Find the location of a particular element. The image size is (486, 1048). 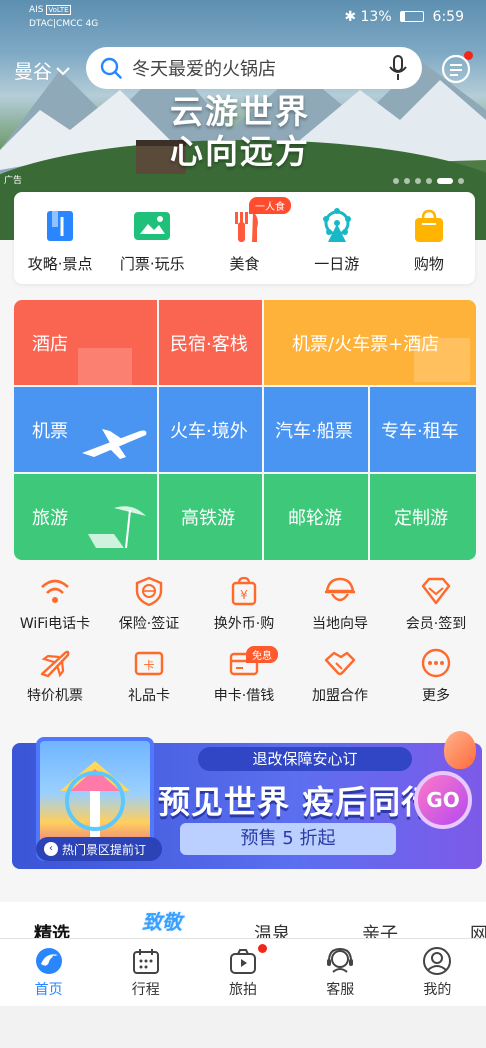

banner-slogan-line2: 心向远方 is located at coordinates (240, 151).